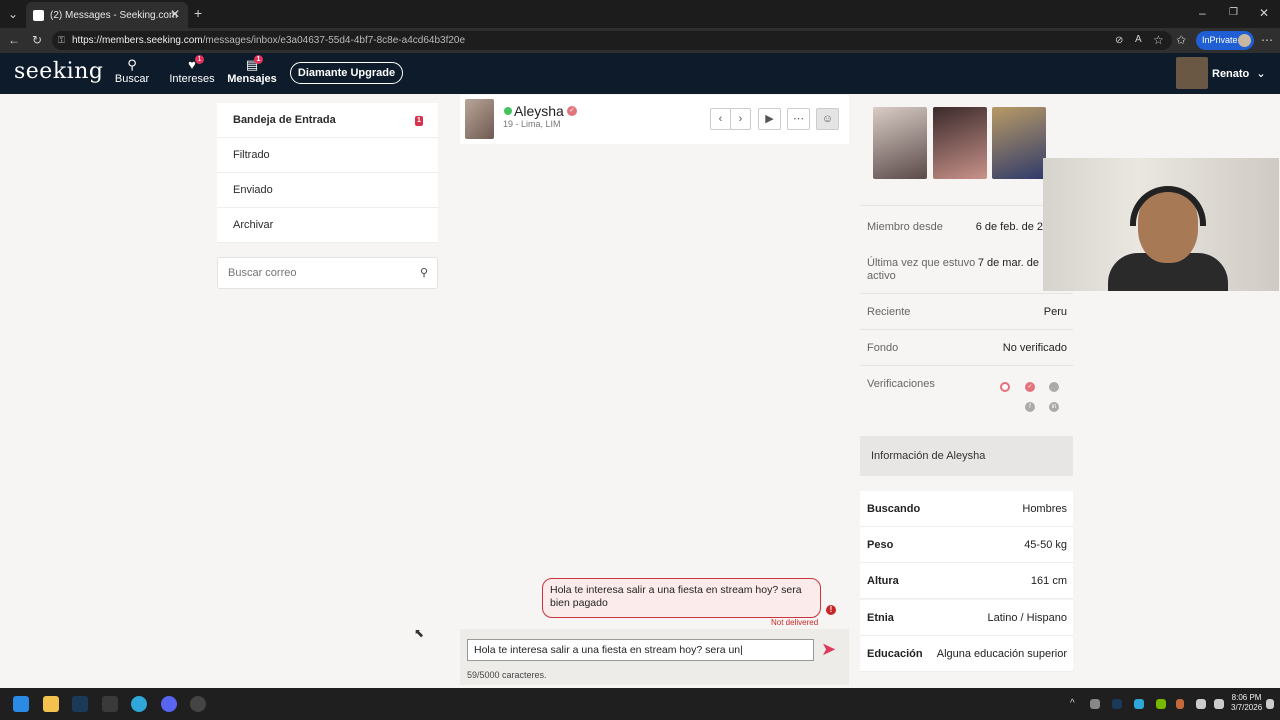 The image size is (1280, 720). Describe the element at coordinates (1095, 704) in the screenshot. I see `tray-icon` at that location.